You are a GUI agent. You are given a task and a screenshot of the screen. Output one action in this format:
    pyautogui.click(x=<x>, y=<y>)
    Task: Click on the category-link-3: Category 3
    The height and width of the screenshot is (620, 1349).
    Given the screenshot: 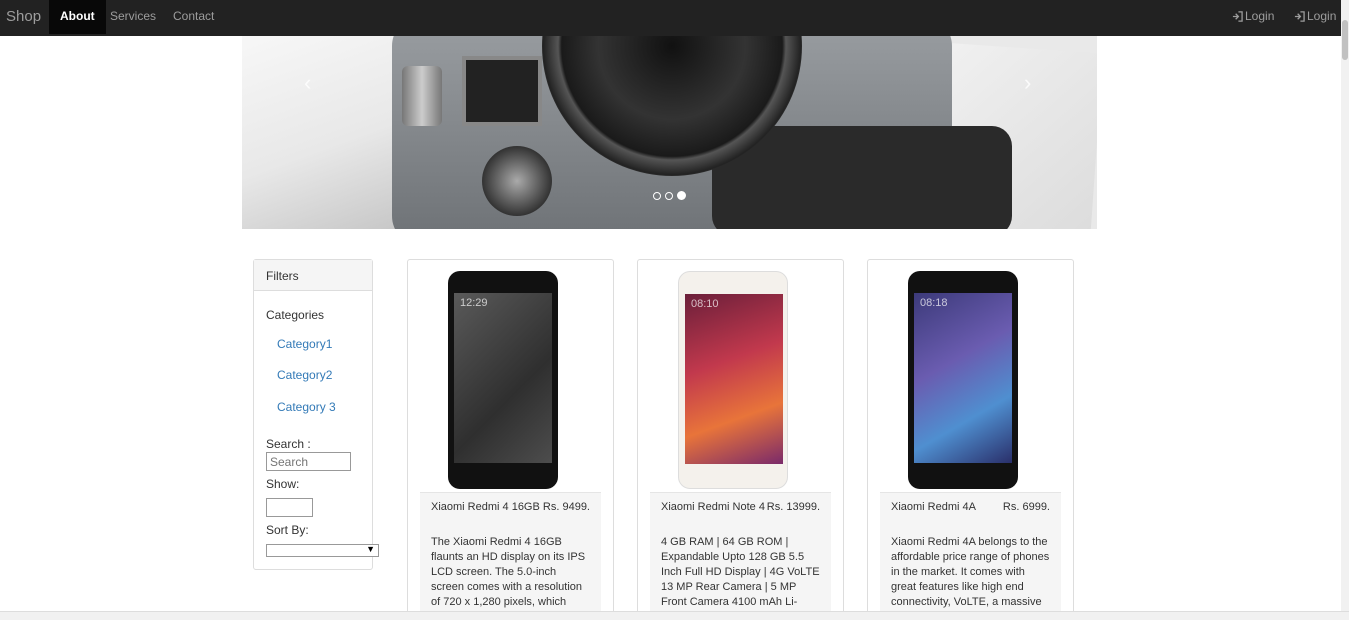 What is the action you would take?
    pyautogui.click(x=306, y=407)
    